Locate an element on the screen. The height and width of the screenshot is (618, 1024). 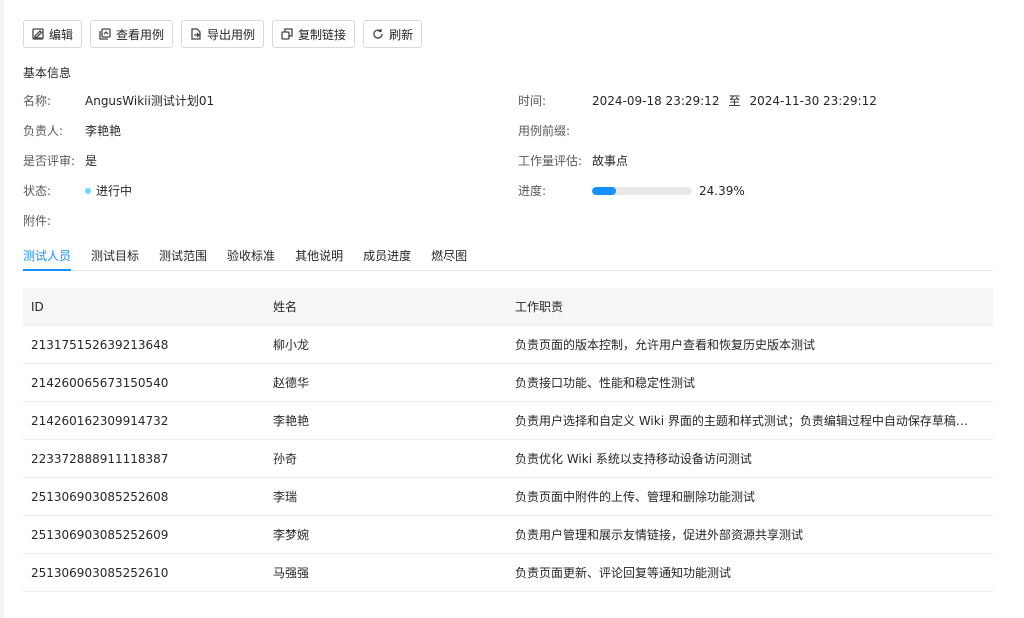
time-end: 2024-11-30 23:29:12 is located at coordinates (813, 100).